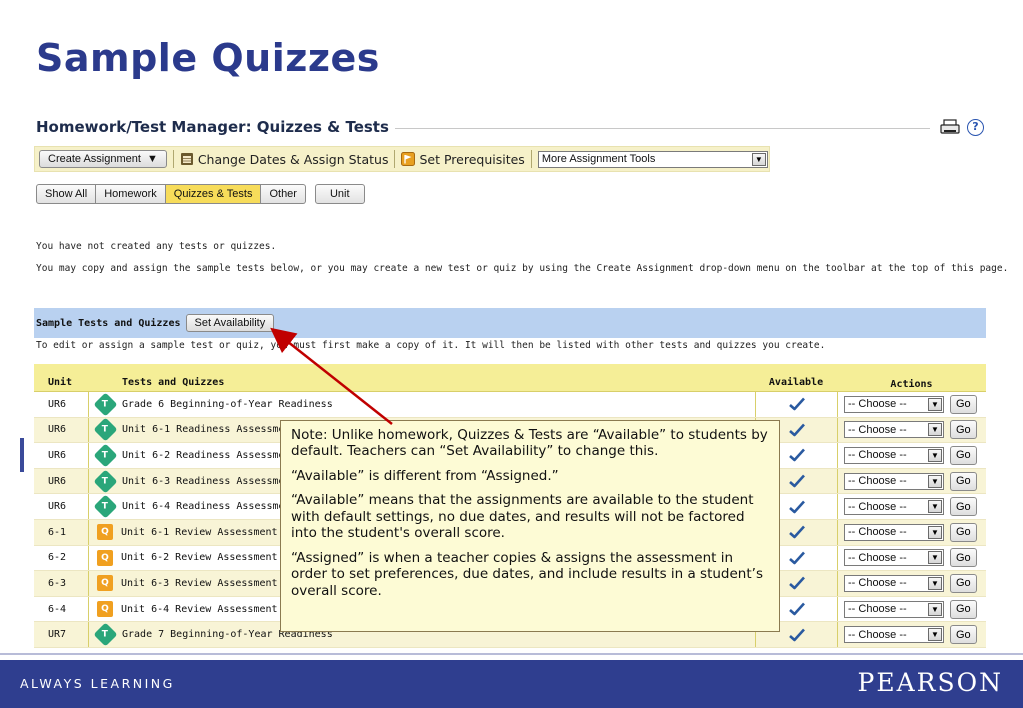  Describe the element at coordinates (199, 557) in the screenshot. I see `assessment-name-link: Unit 6-2 Review Assessment` at that location.